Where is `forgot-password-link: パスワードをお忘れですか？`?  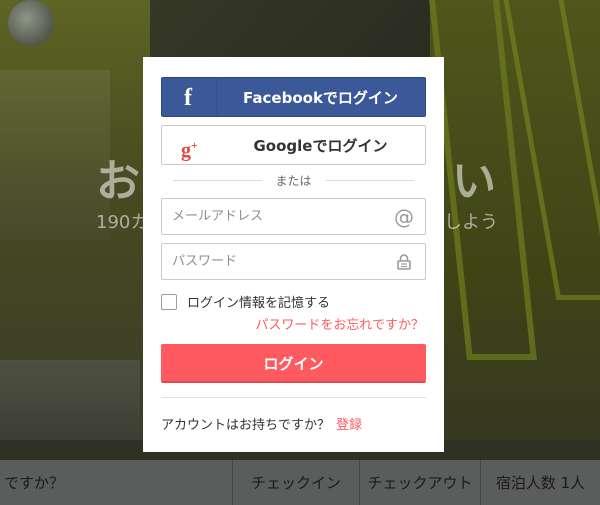 forgot-password-link: パスワードをお忘れですか？ is located at coordinates (339, 323).